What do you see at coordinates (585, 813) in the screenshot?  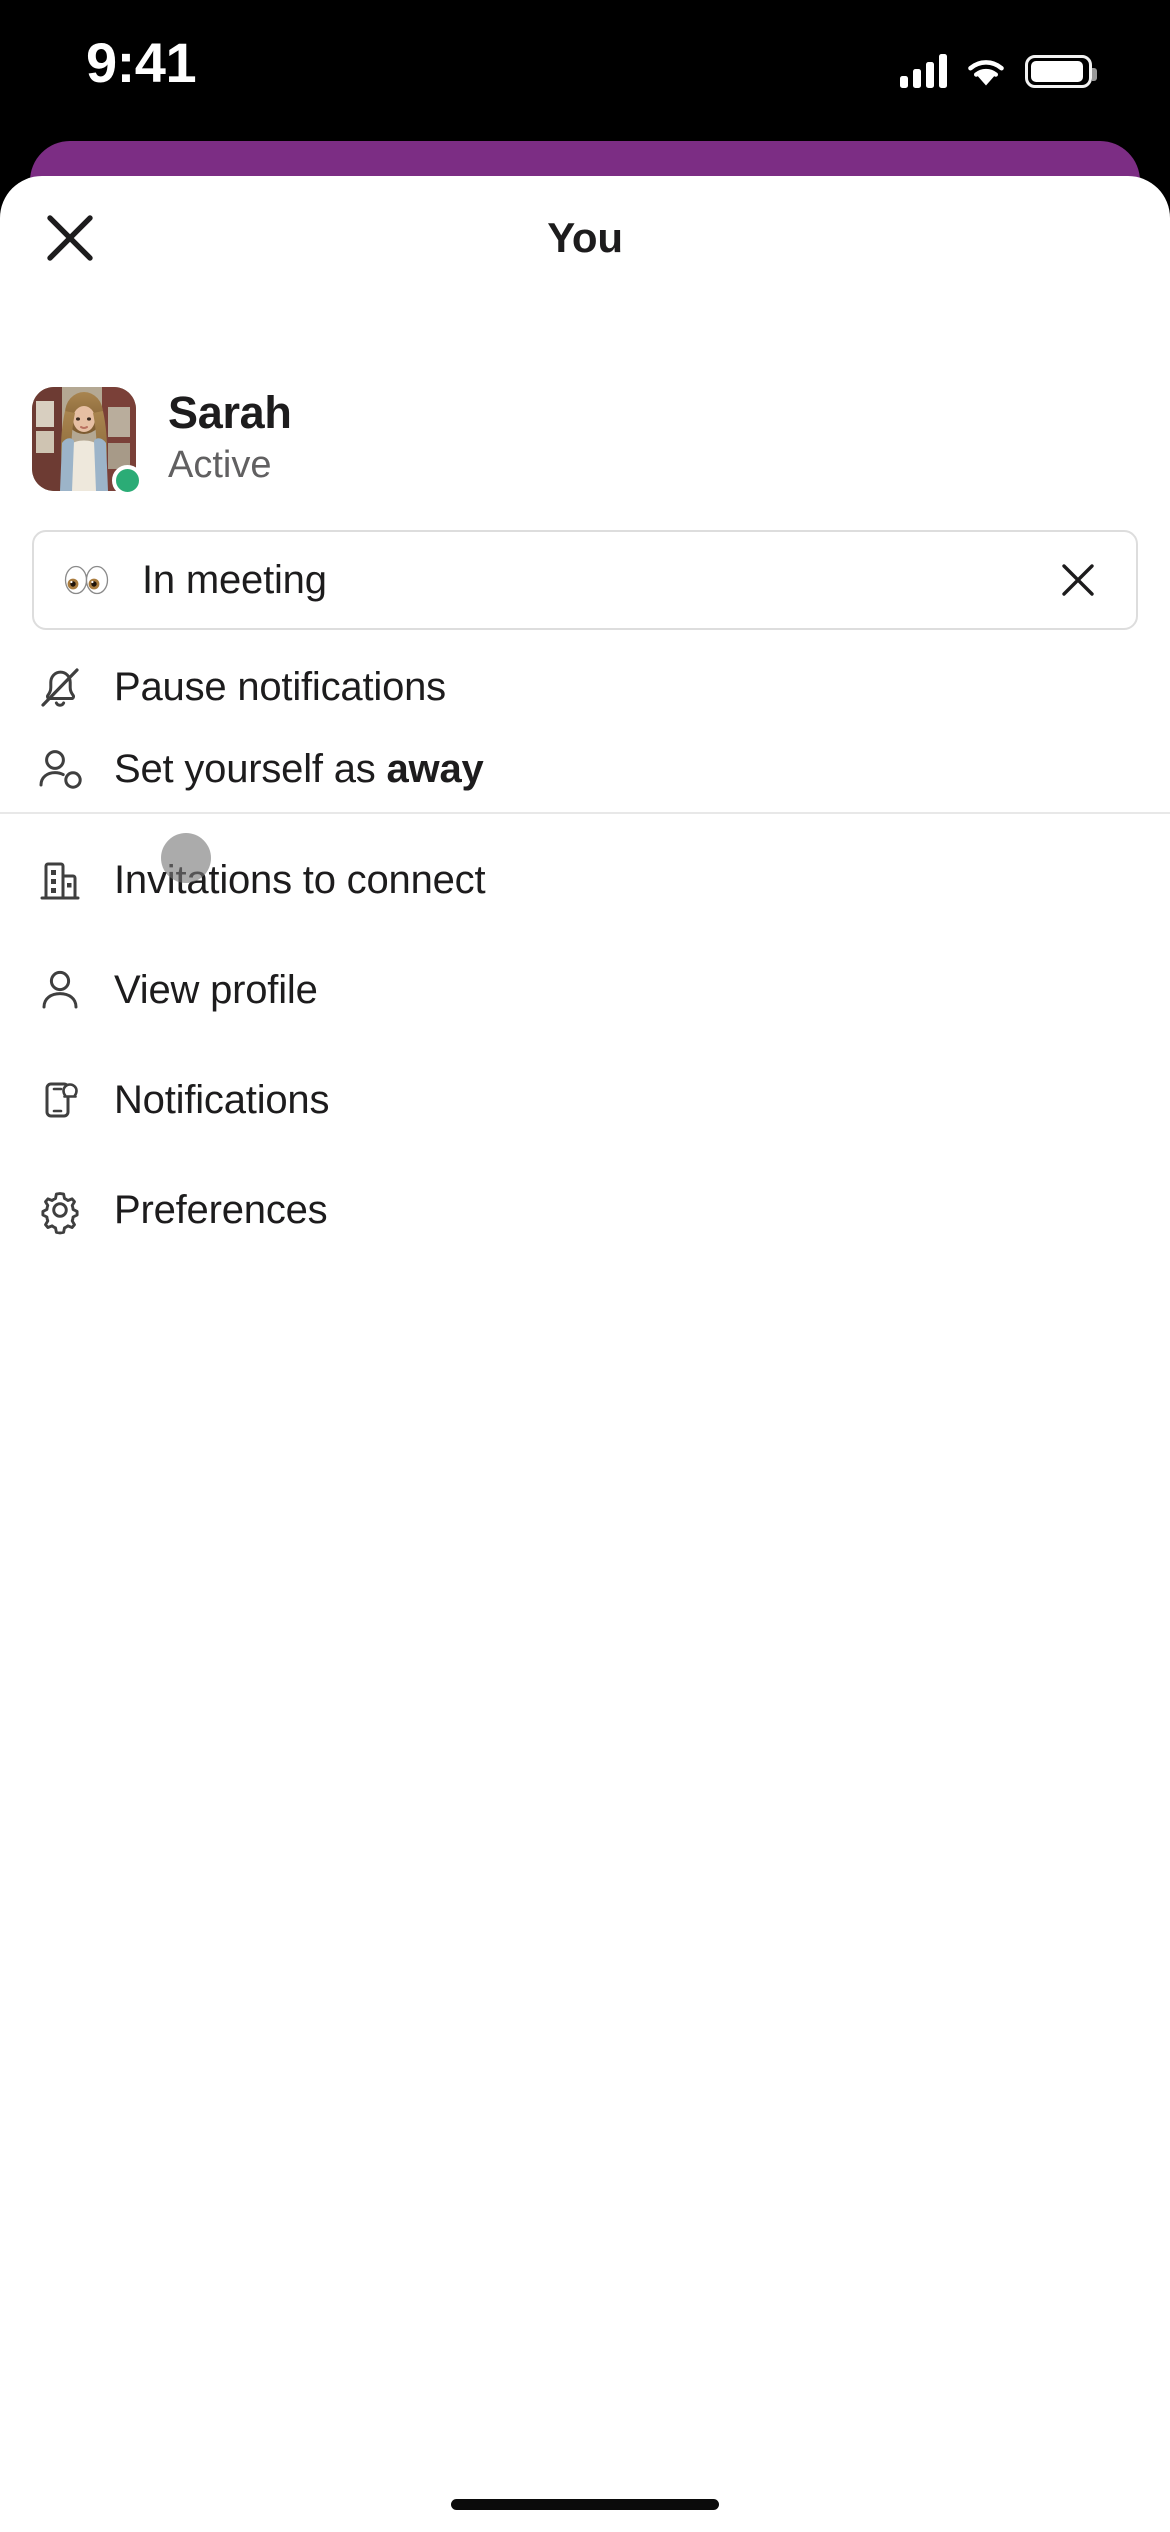 I see `section-divider` at bounding box center [585, 813].